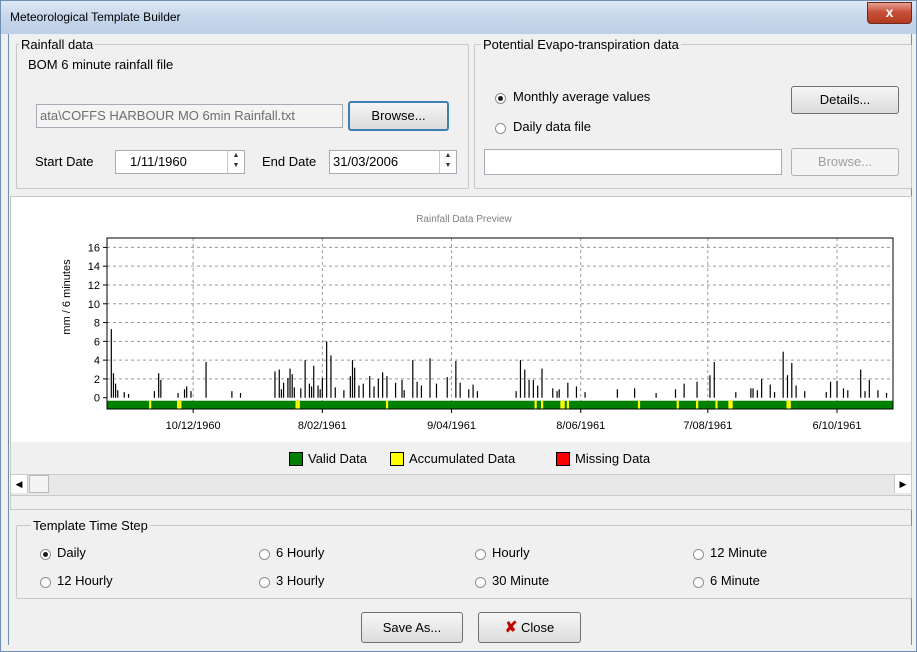  Describe the element at coordinates (462, 458) in the screenshot. I see `legend-accumulated-label: Accumulated Data` at that location.